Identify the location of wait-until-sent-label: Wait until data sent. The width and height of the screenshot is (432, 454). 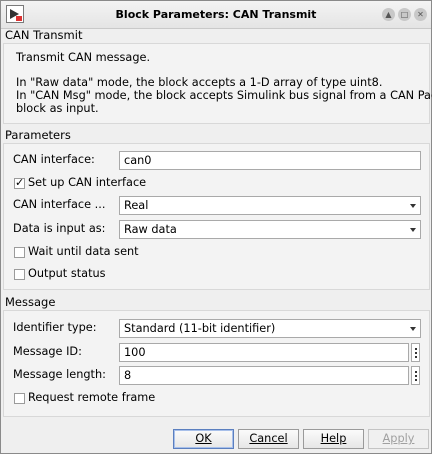
(83, 251).